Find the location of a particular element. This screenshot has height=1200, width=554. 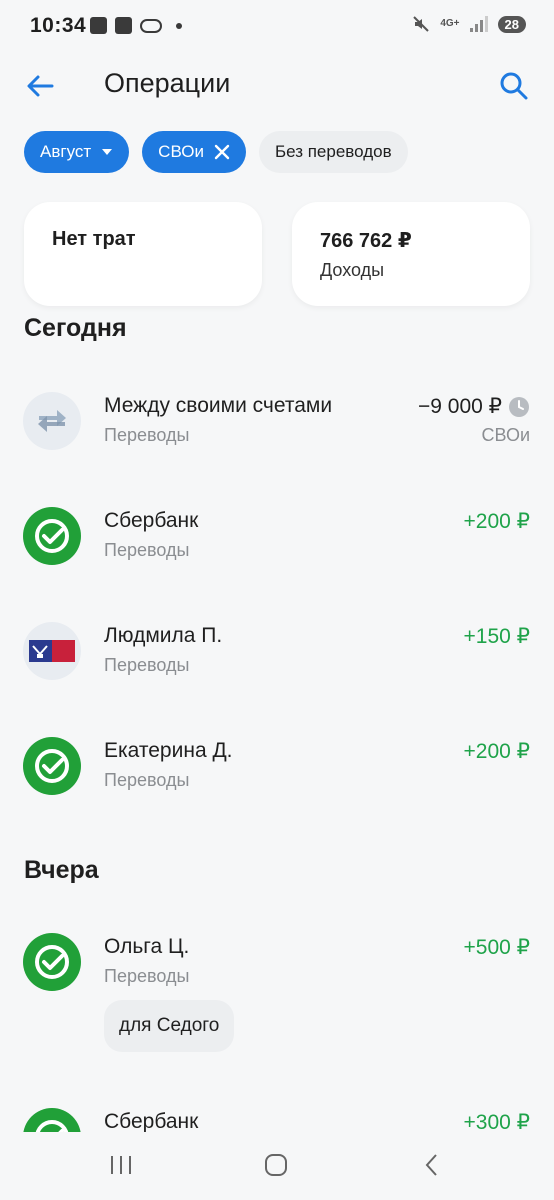

operation-amount: +500 ₽ is located at coordinates (497, 947).